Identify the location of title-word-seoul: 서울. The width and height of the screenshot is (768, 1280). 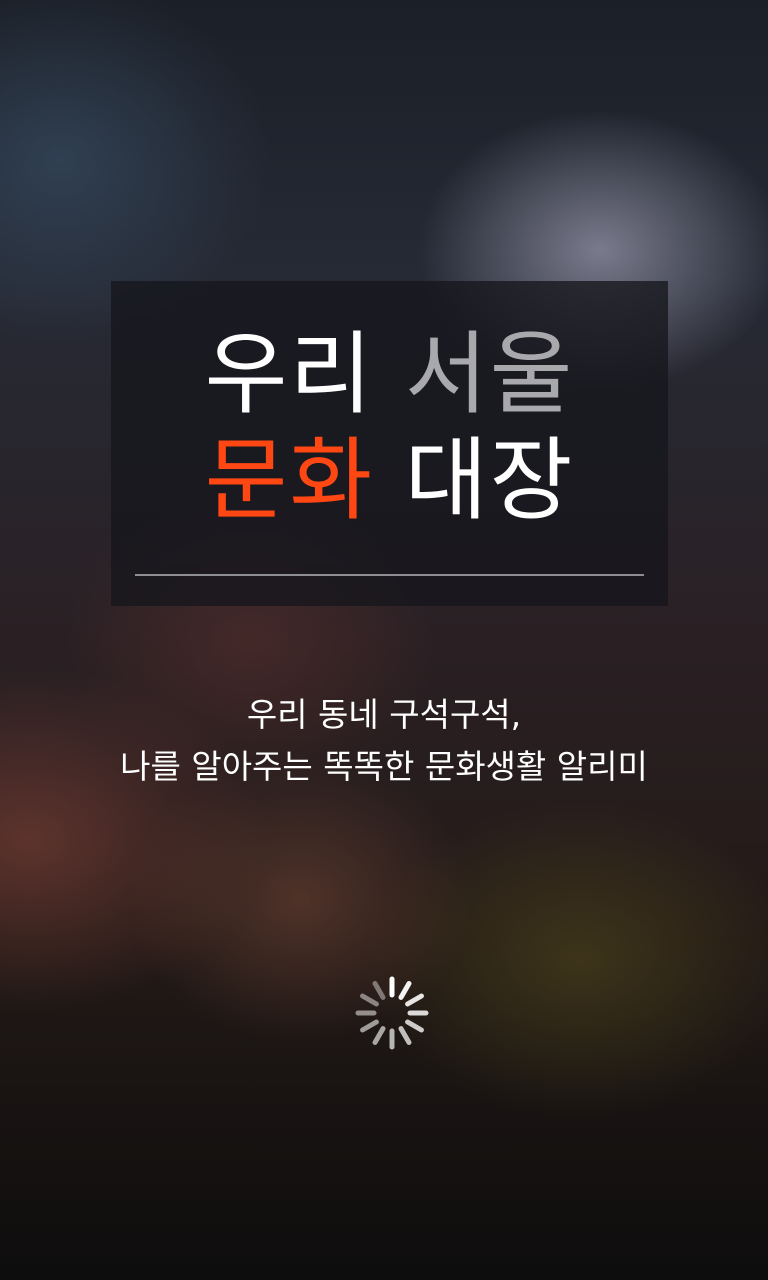
(489, 374).